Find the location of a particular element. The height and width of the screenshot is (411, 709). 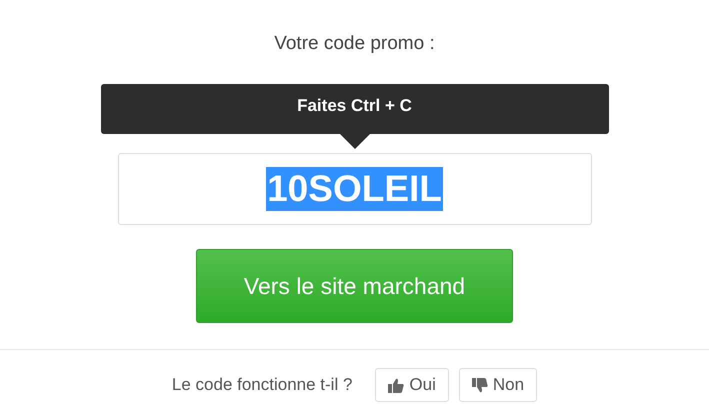

promo-heading: Votre code promo : is located at coordinates (354, 44).